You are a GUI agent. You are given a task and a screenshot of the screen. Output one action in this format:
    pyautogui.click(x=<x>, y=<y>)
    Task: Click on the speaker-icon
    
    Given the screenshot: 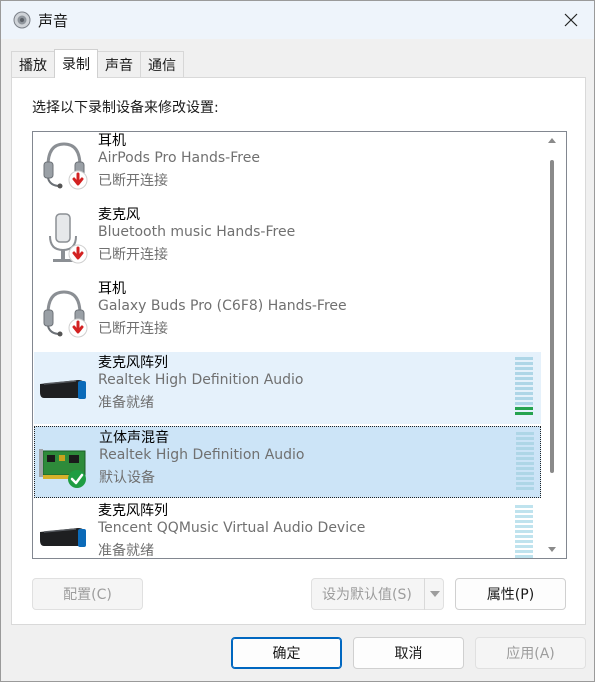 What is the action you would take?
    pyautogui.click(x=22, y=20)
    